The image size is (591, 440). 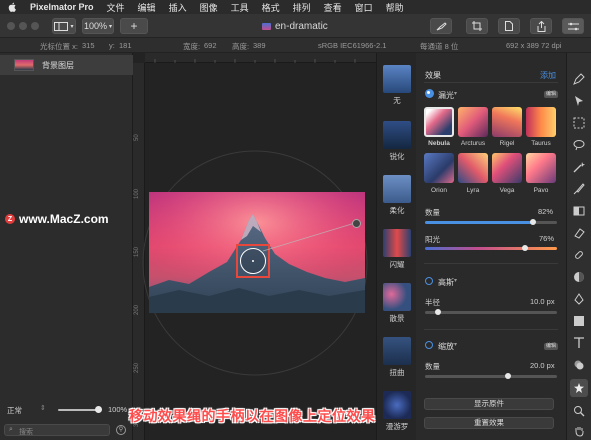 I want to click on sidebar-toggle-button: ▾, so click(x=64, y=26).